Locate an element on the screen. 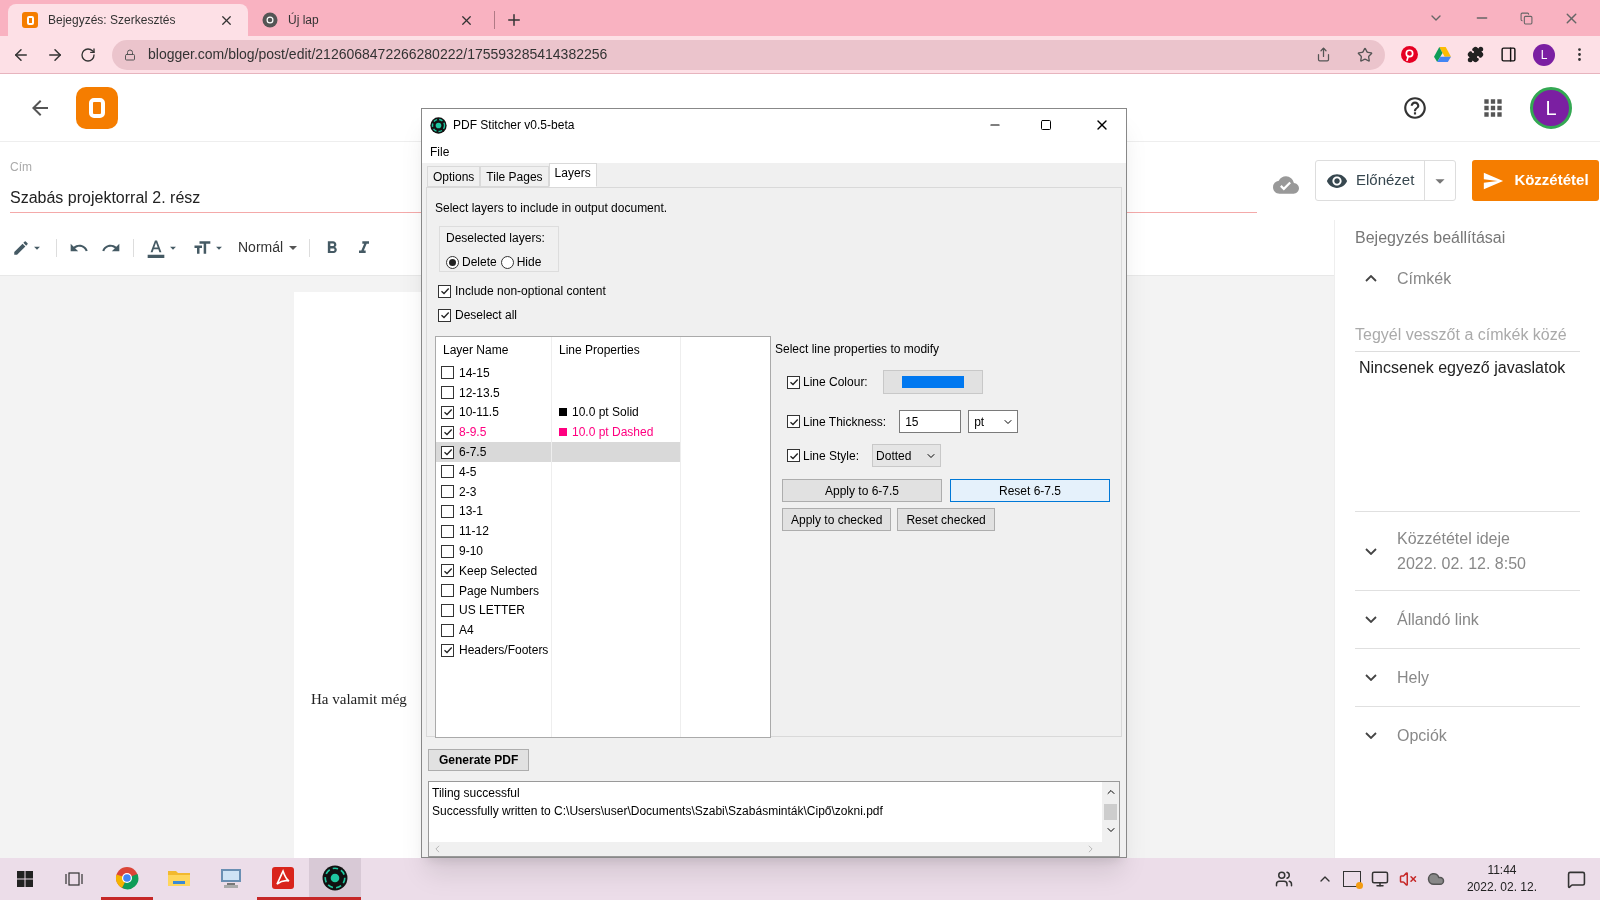  section-title: Opciók is located at coordinates (1422, 736).